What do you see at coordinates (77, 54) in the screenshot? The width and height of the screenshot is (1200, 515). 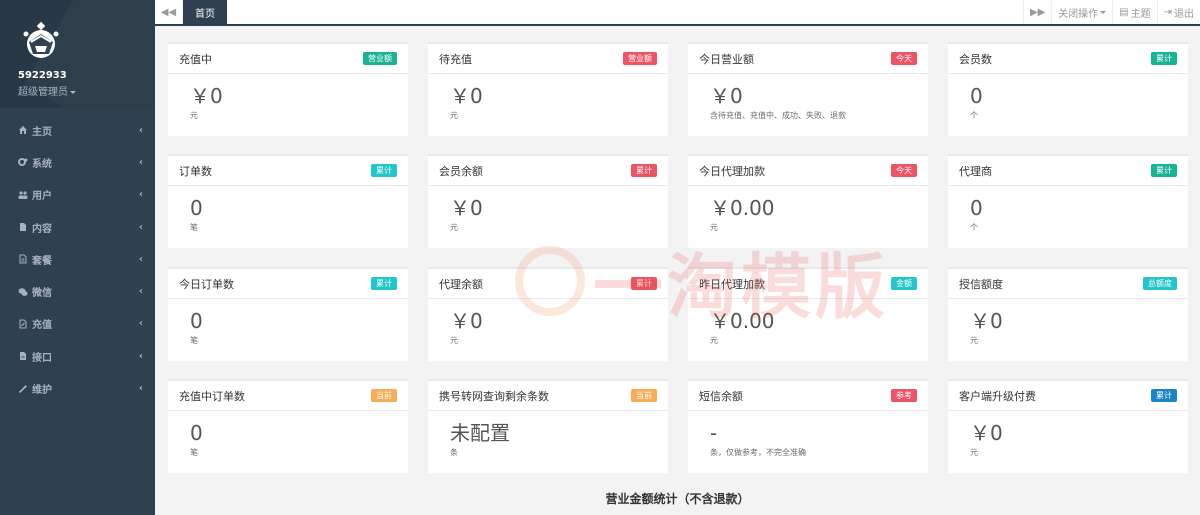 I see `profile-panel: 5922933 超级管理员` at bounding box center [77, 54].